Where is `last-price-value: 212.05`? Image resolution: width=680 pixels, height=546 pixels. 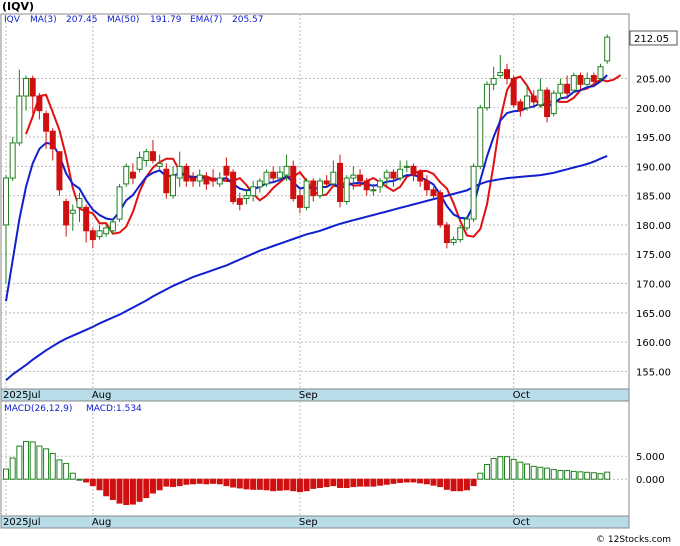 last-price-value: 212.05 is located at coordinates (651, 39).